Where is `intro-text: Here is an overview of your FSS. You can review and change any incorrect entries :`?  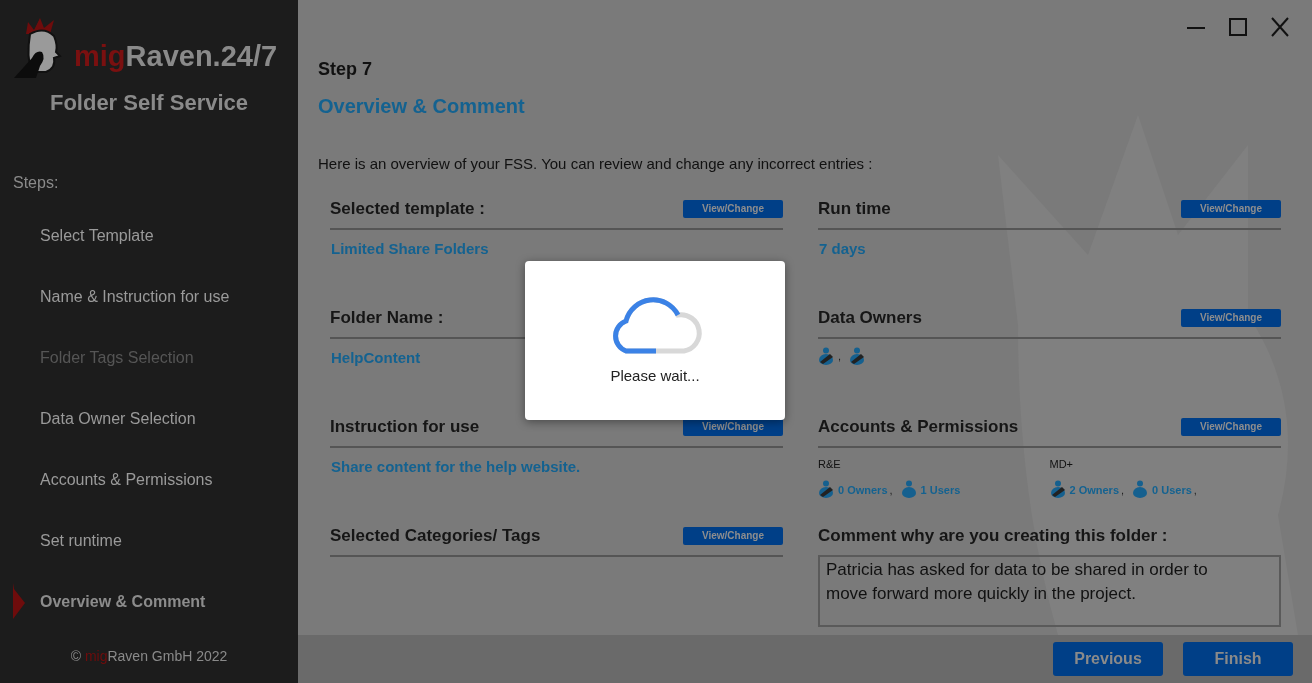
intro-text: Here is an overview of your FSS. You can review and change any incorrect entries : is located at coordinates (596, 164).